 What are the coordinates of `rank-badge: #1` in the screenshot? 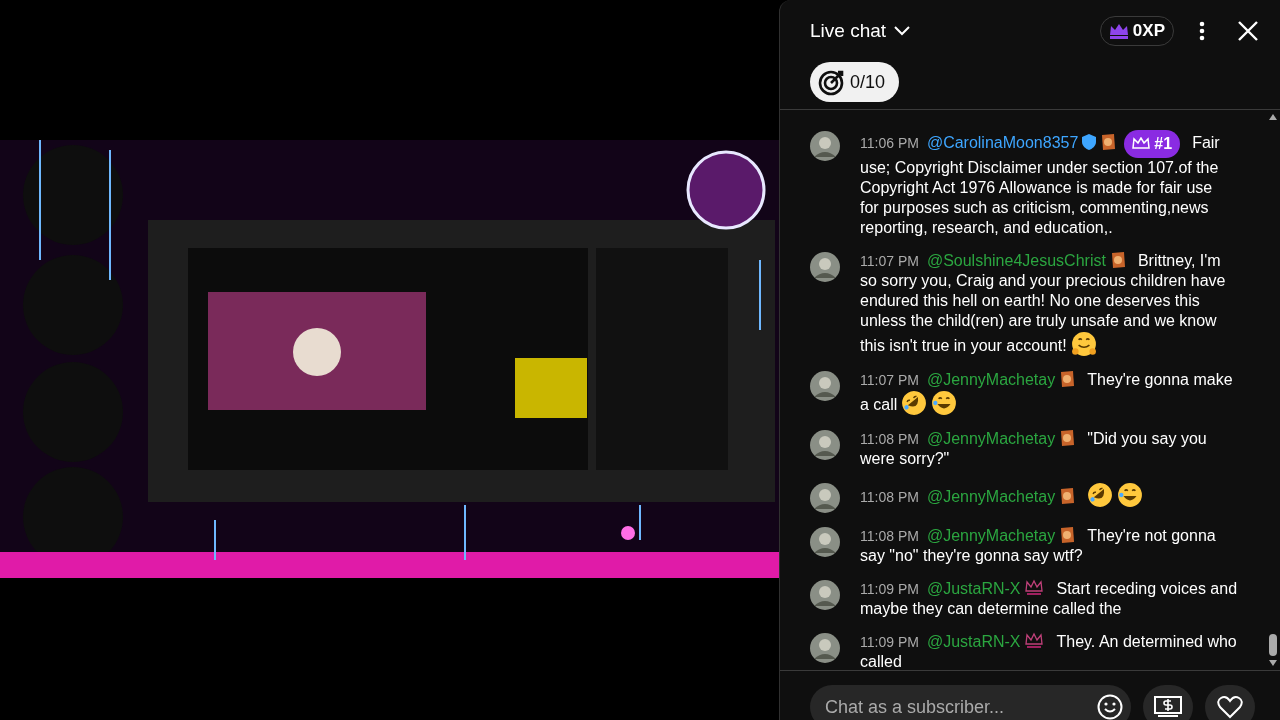 It's located at (1152, 144).